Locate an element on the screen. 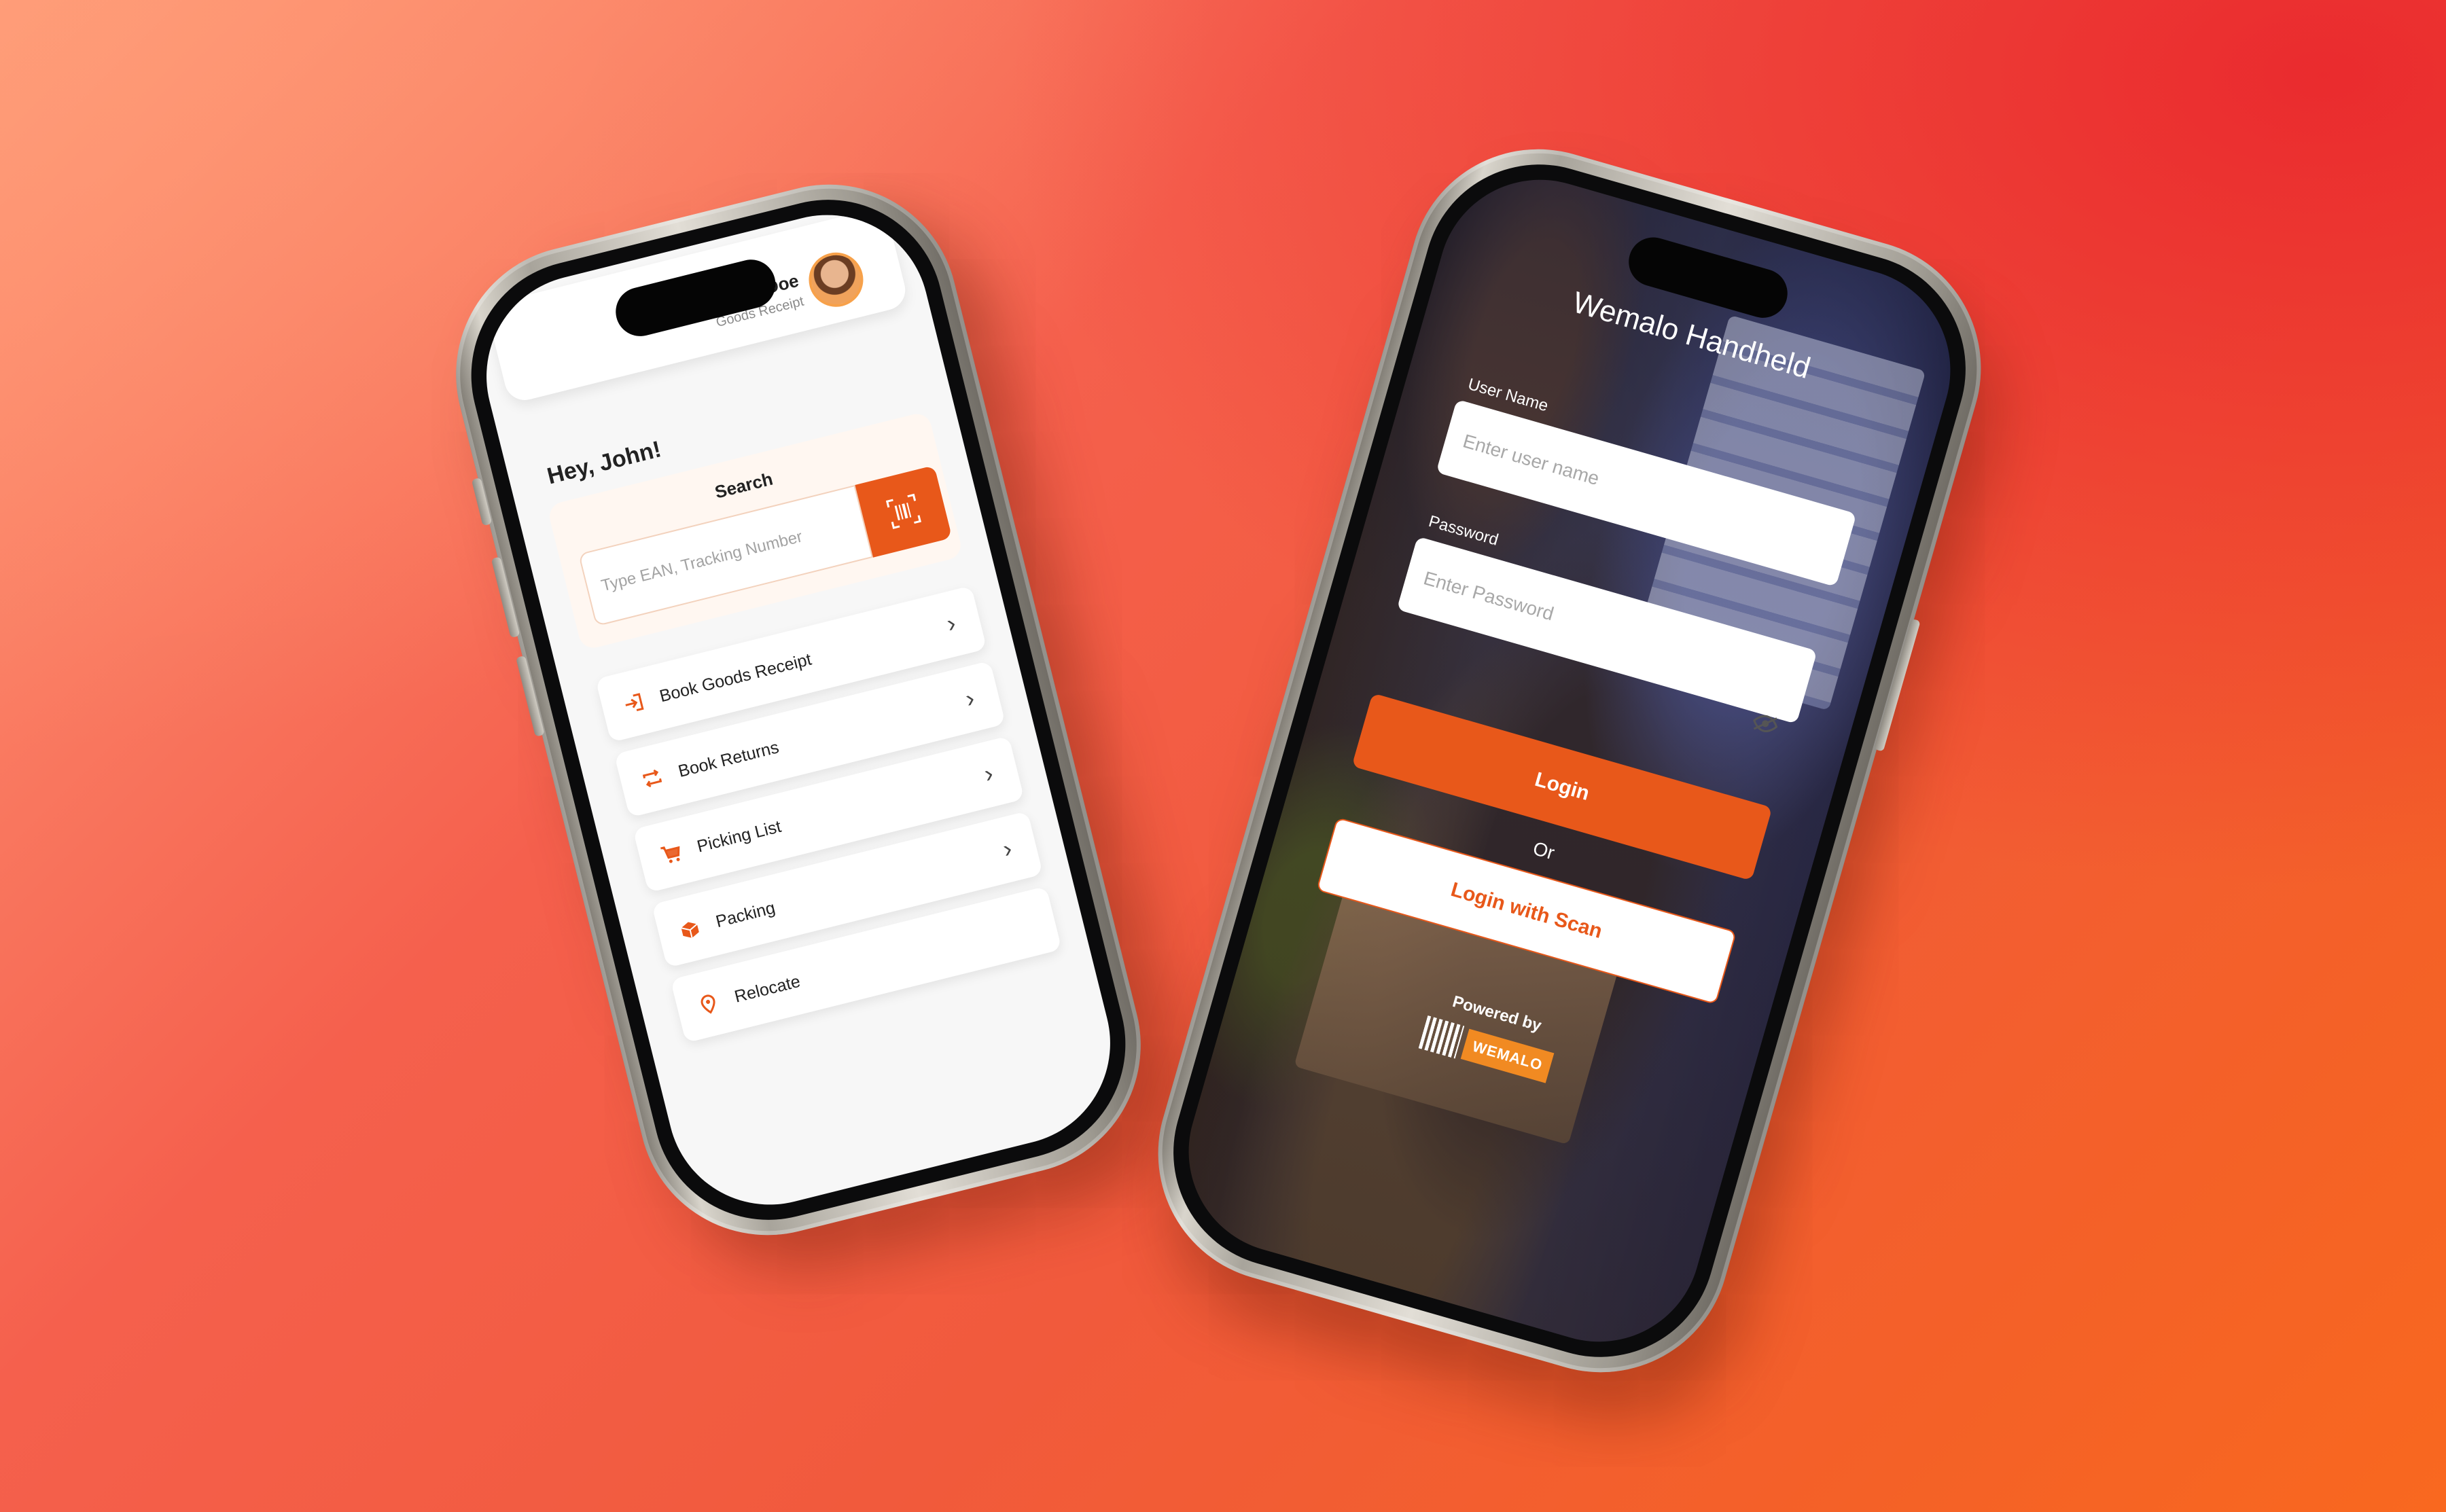 The width and height of the screenshot is (2446, 1512). menu-item-label: Relocate is located at coordinates (767, 989).